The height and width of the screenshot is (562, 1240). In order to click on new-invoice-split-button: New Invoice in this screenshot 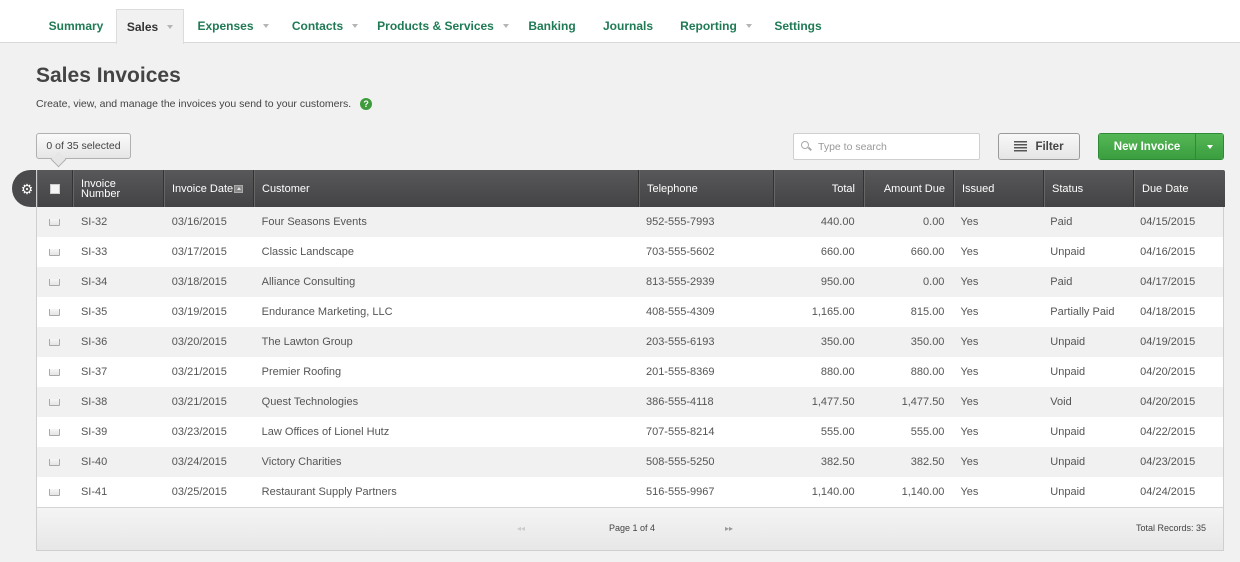, I will do `click(1161, 146)`.